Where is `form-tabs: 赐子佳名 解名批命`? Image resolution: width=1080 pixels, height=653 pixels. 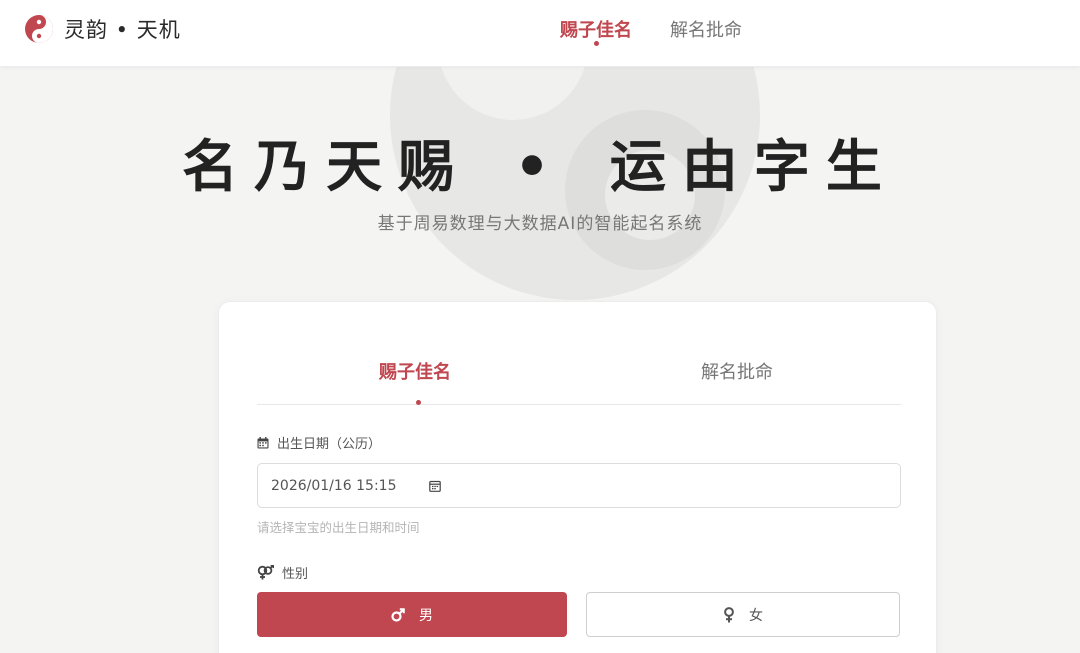 form-tabs: 赐子佳名 解名批命 is located at coordinates (579, 381).